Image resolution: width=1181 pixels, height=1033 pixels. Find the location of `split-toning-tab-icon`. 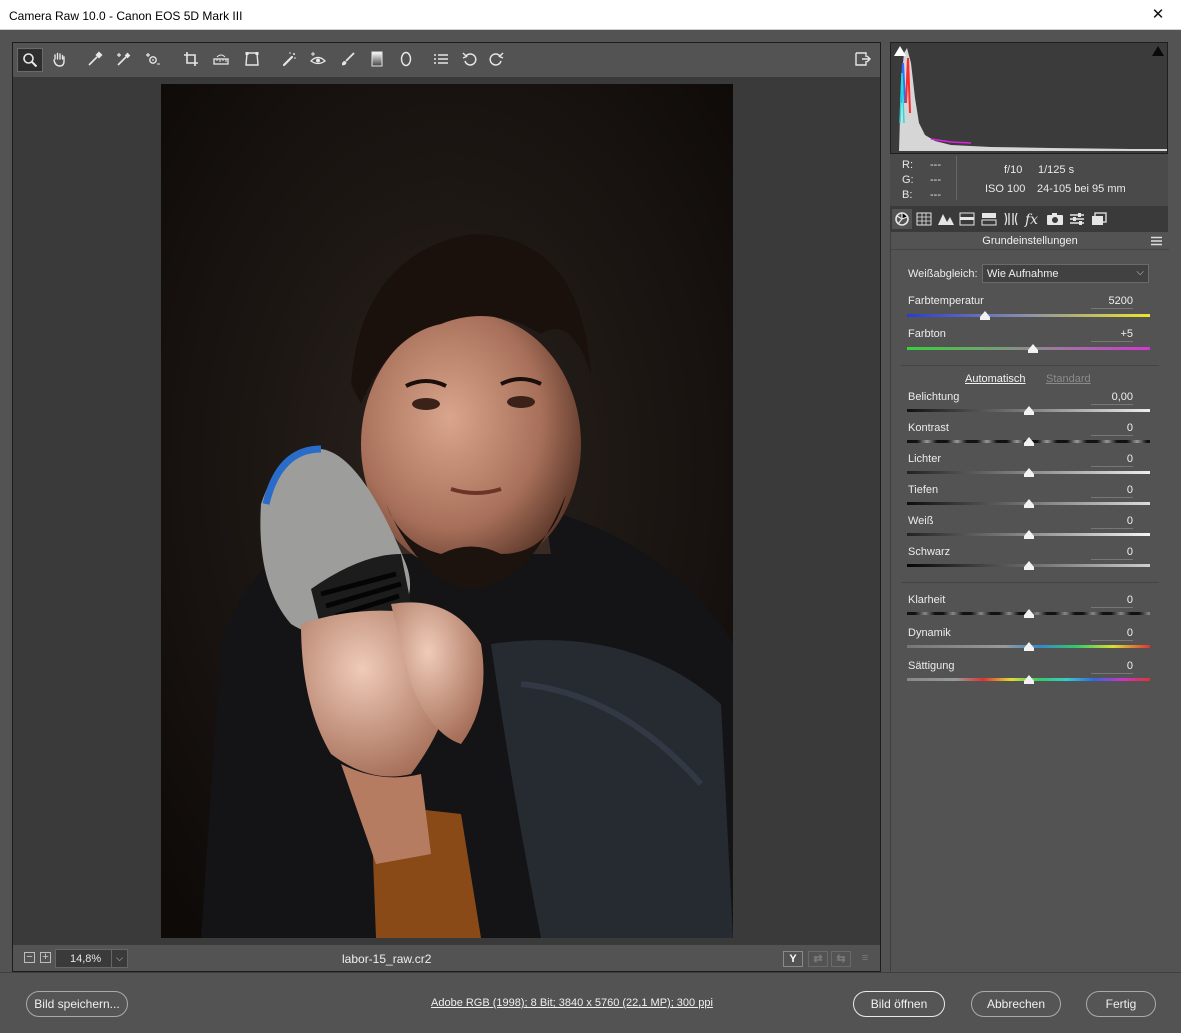

split-toning-tab-icon is located at coordinates (989, 219).